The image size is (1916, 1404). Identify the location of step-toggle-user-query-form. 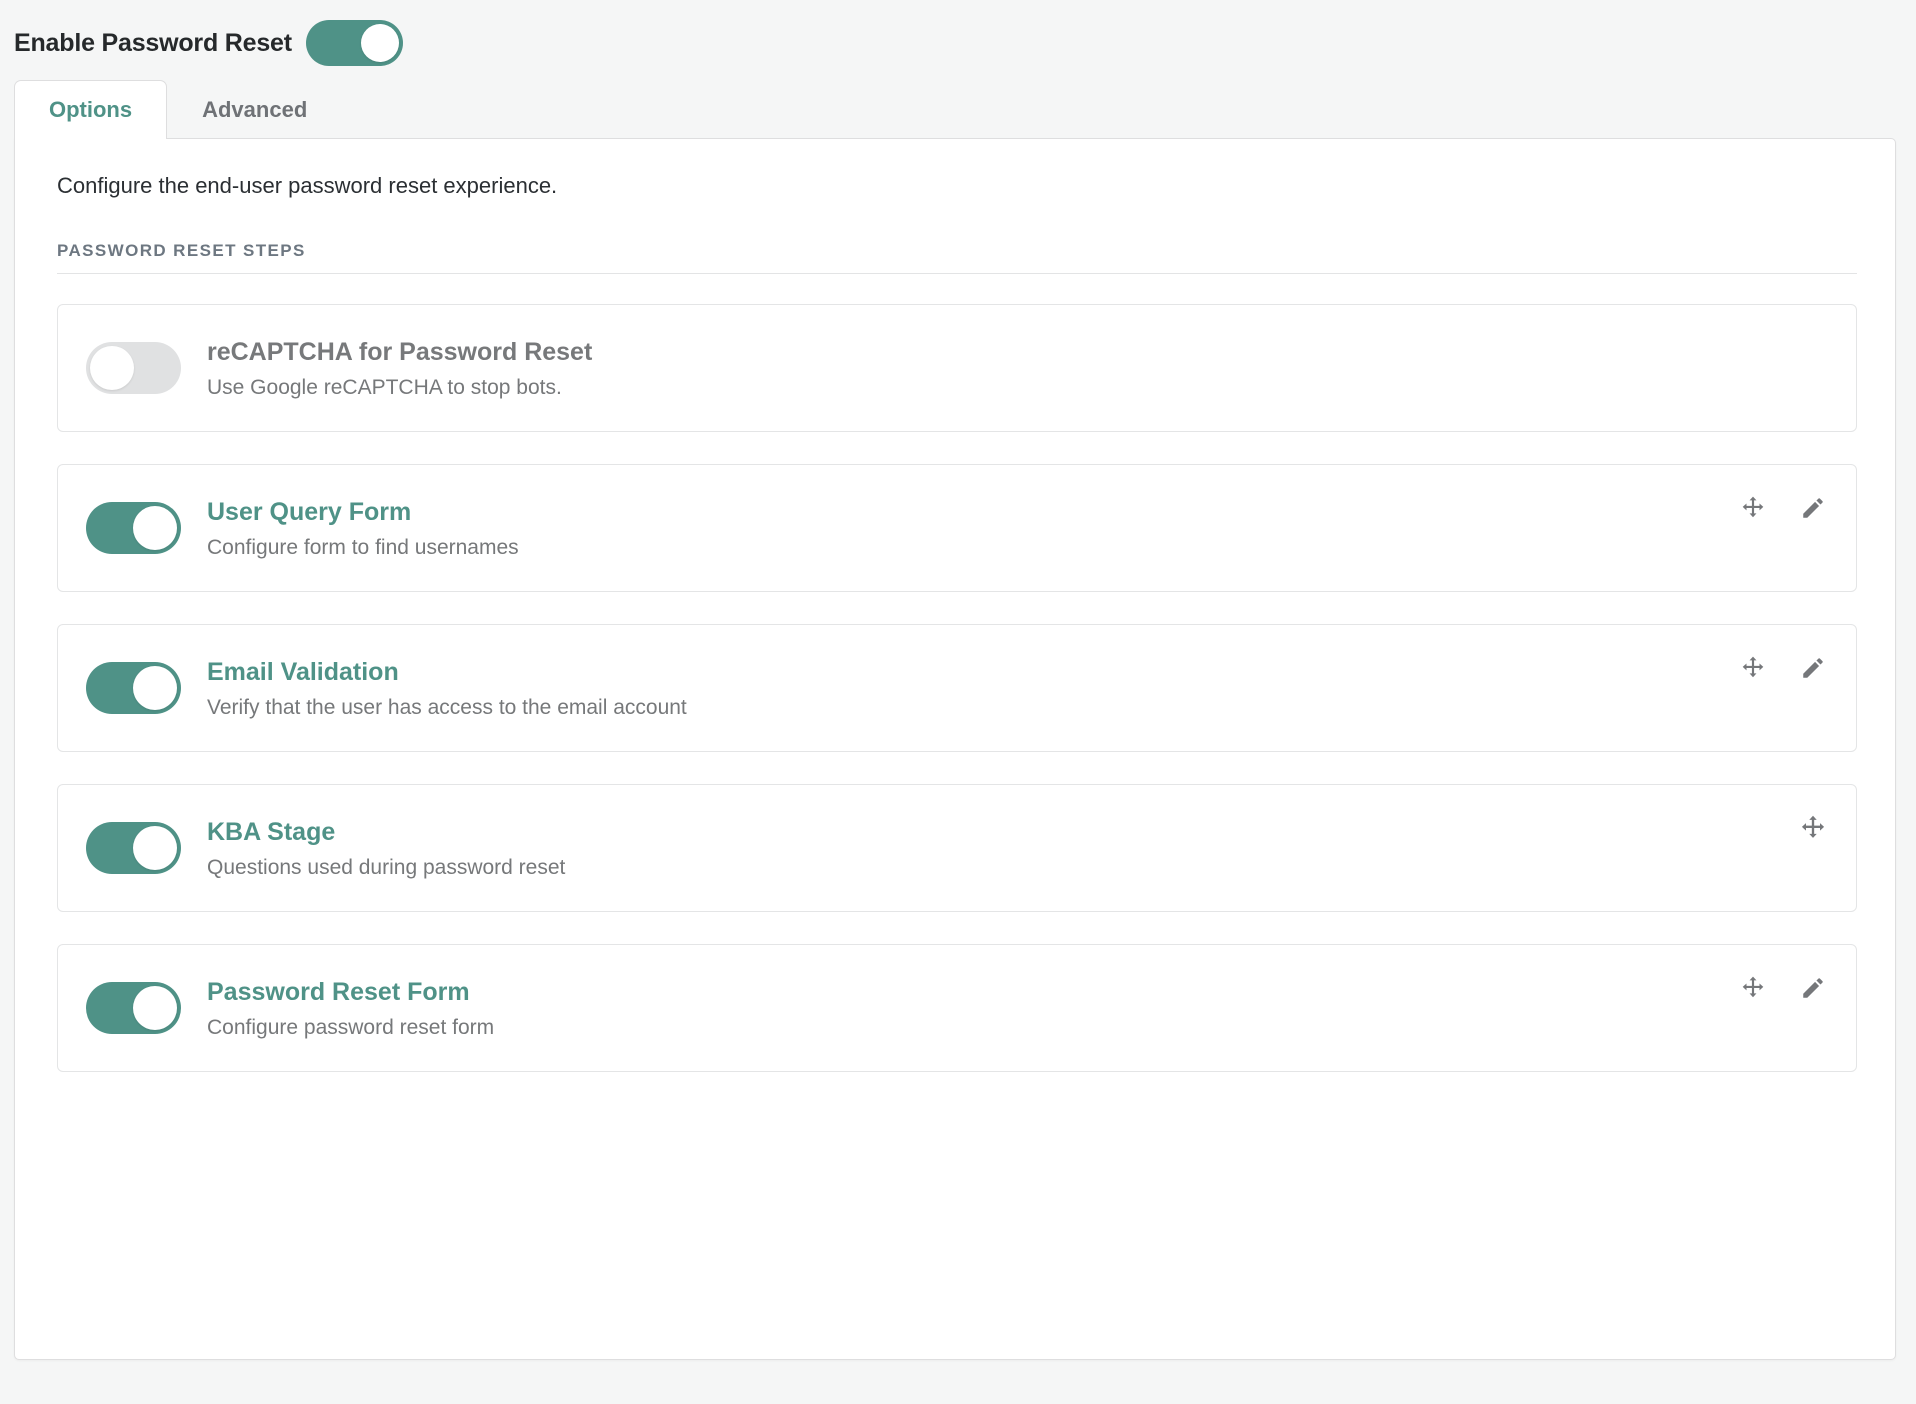
(133, 528).